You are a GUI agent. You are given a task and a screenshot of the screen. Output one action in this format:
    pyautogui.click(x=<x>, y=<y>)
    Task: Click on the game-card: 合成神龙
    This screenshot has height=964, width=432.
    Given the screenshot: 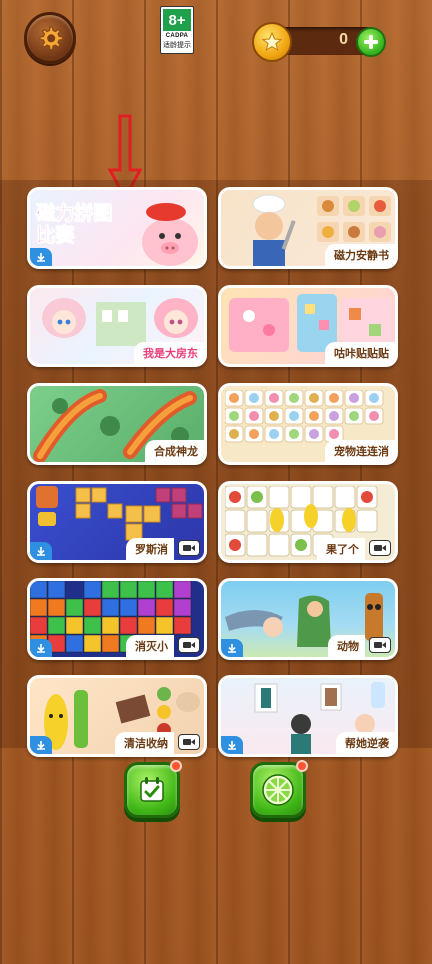 What is the action you would take?
    pyautogui.click(x=117, y=424)
    